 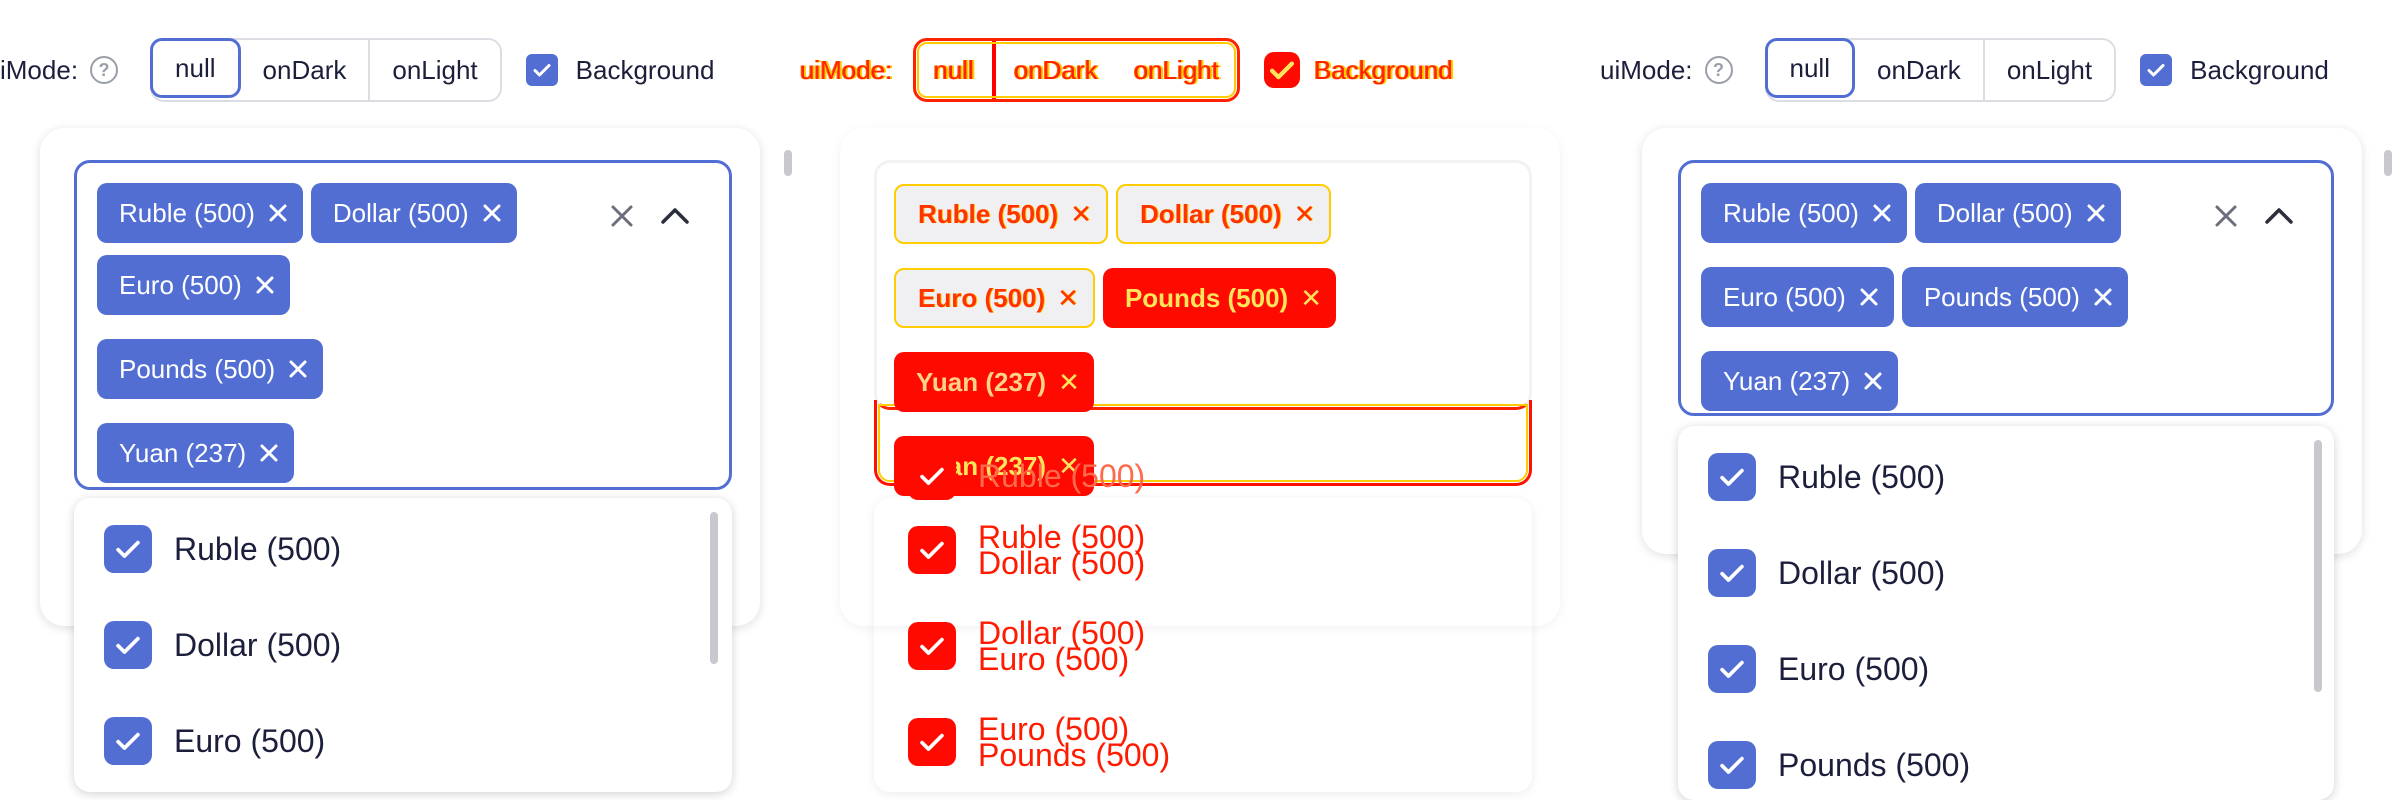 I want to click on diff-background-label: Background, so click(x=1383, y=69).